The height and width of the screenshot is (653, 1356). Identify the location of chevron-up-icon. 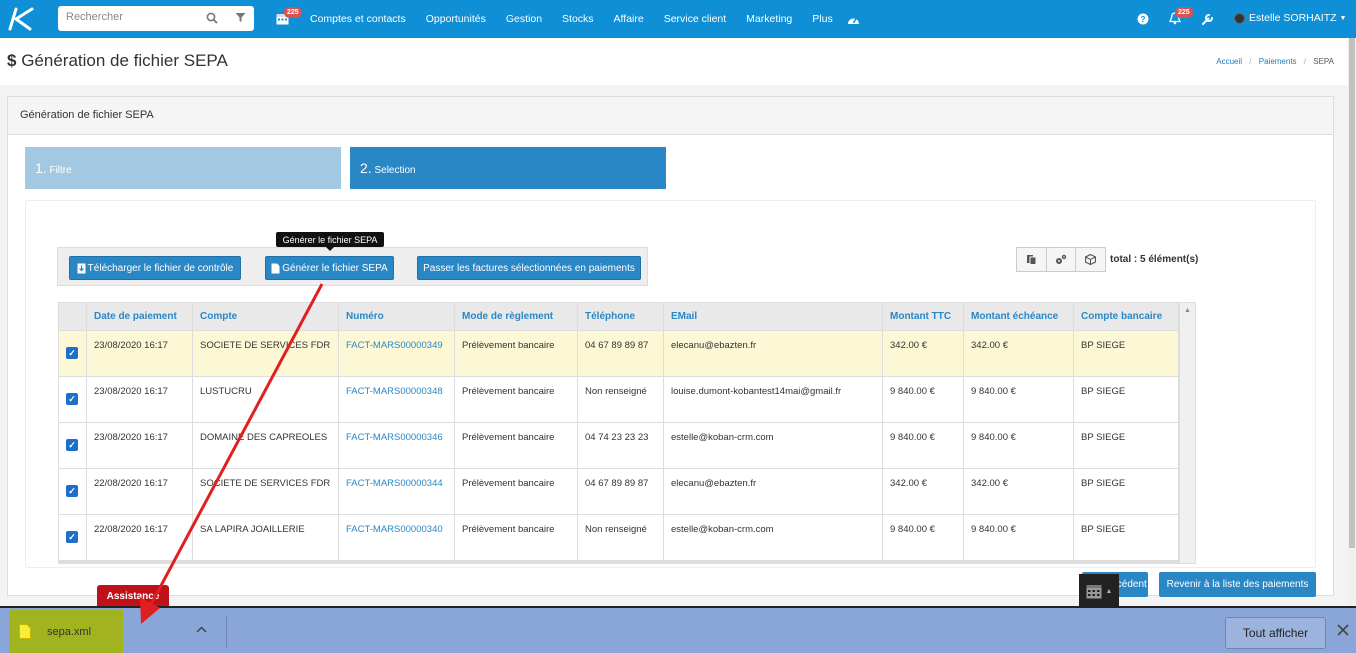
(201, 629).